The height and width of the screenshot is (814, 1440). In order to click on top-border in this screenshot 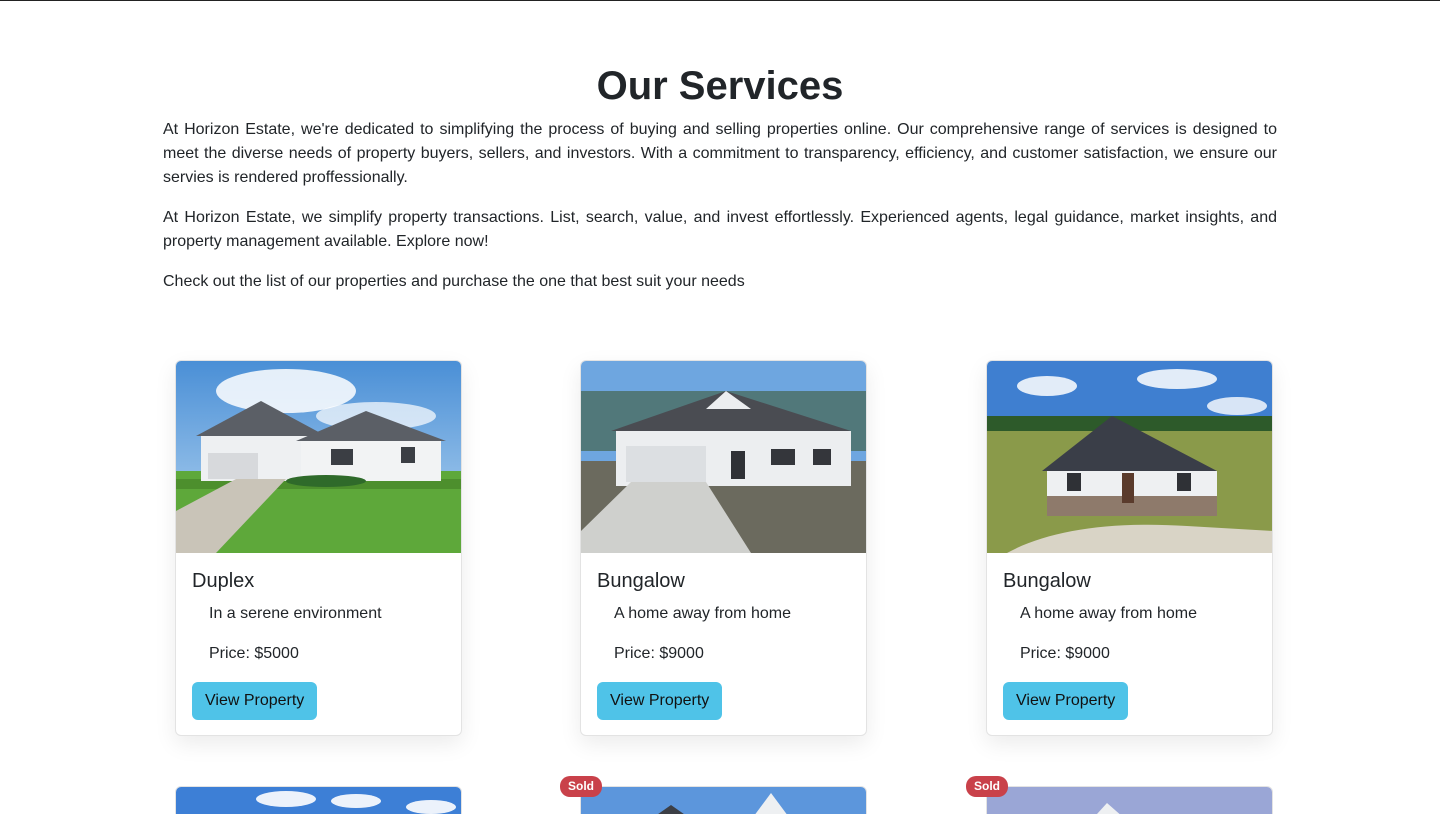, I will do `click(720, 0)`.